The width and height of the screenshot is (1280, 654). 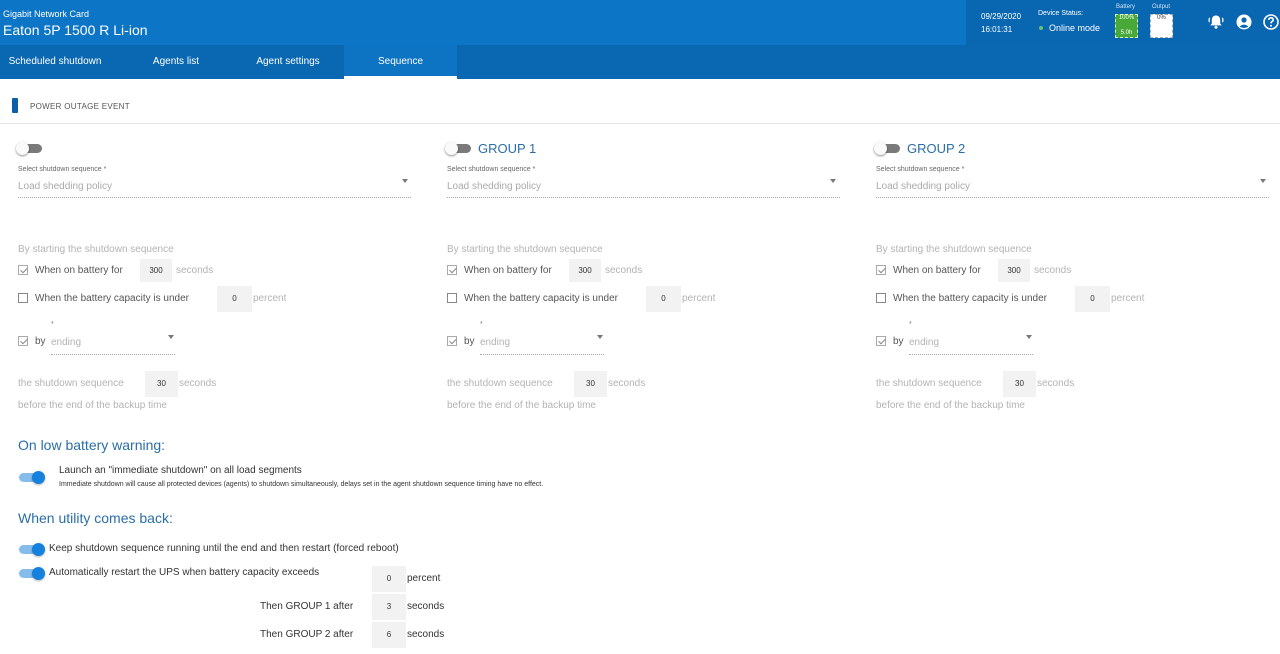 I want to click on group-2-title: GROUP 2, so click(x=936, y=148).